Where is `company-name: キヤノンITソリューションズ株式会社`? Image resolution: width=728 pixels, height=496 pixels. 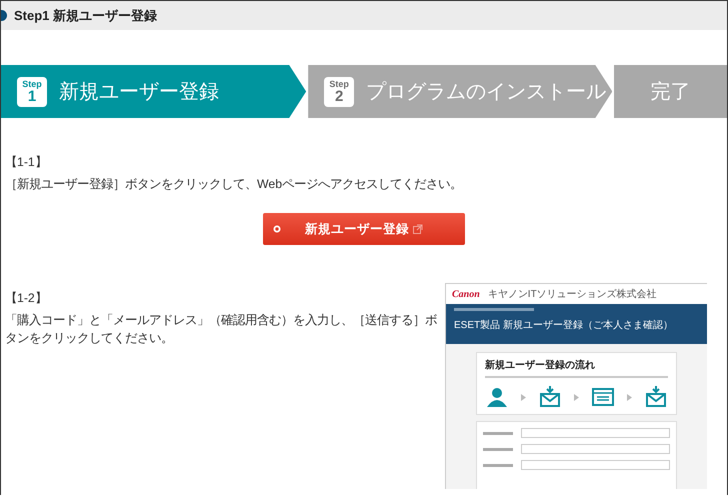 company-name: キヤノンITソリューションズ株式会社 is located at coordinates (572, 294).